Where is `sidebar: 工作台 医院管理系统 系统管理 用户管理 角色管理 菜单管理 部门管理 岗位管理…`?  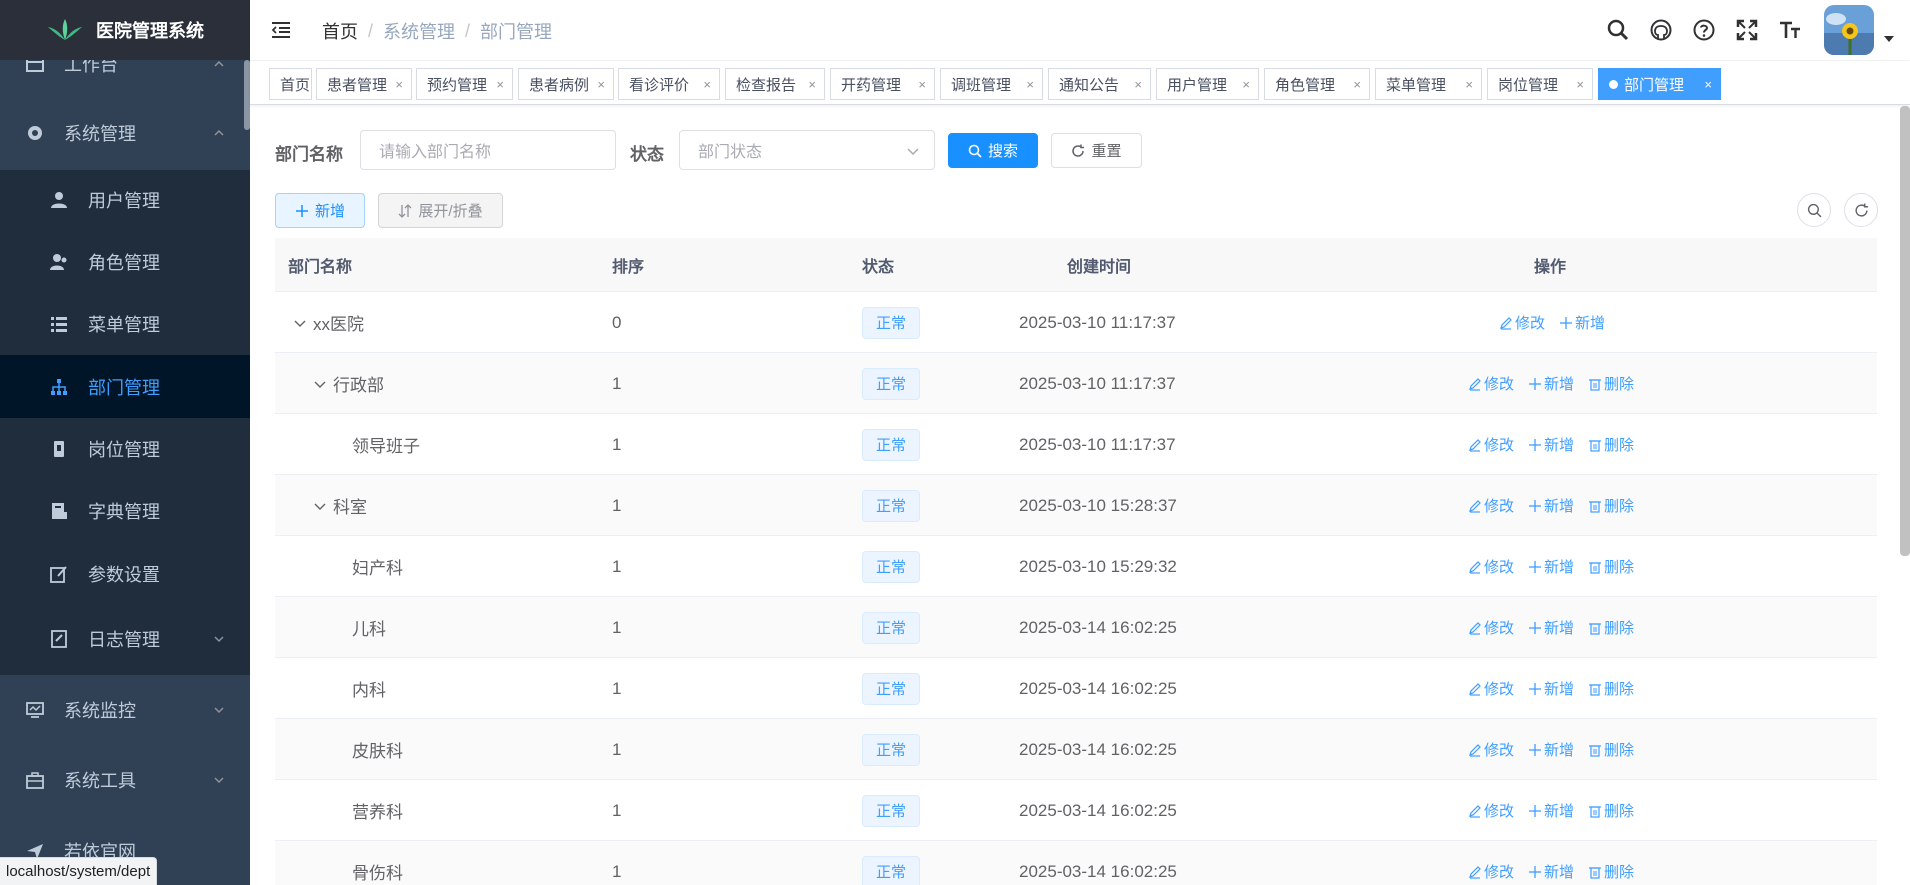
sidebar: 工作台 医院管理系统 系统管理 用户管理 角色管理 菜单管理 部门管理 岗位管理… is located at coordinates (125, 442).